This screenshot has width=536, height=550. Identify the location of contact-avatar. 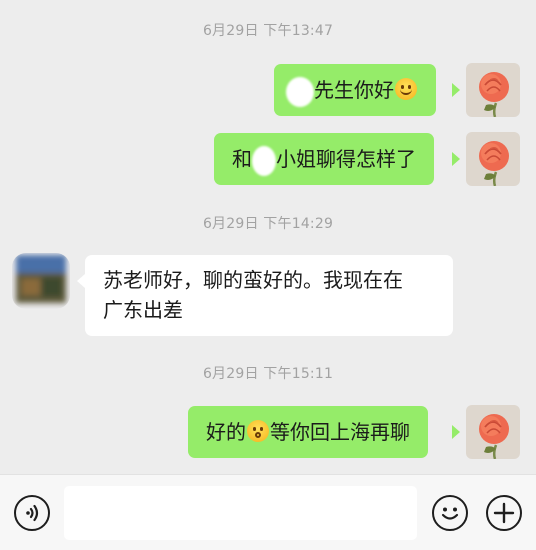
(41, 281).